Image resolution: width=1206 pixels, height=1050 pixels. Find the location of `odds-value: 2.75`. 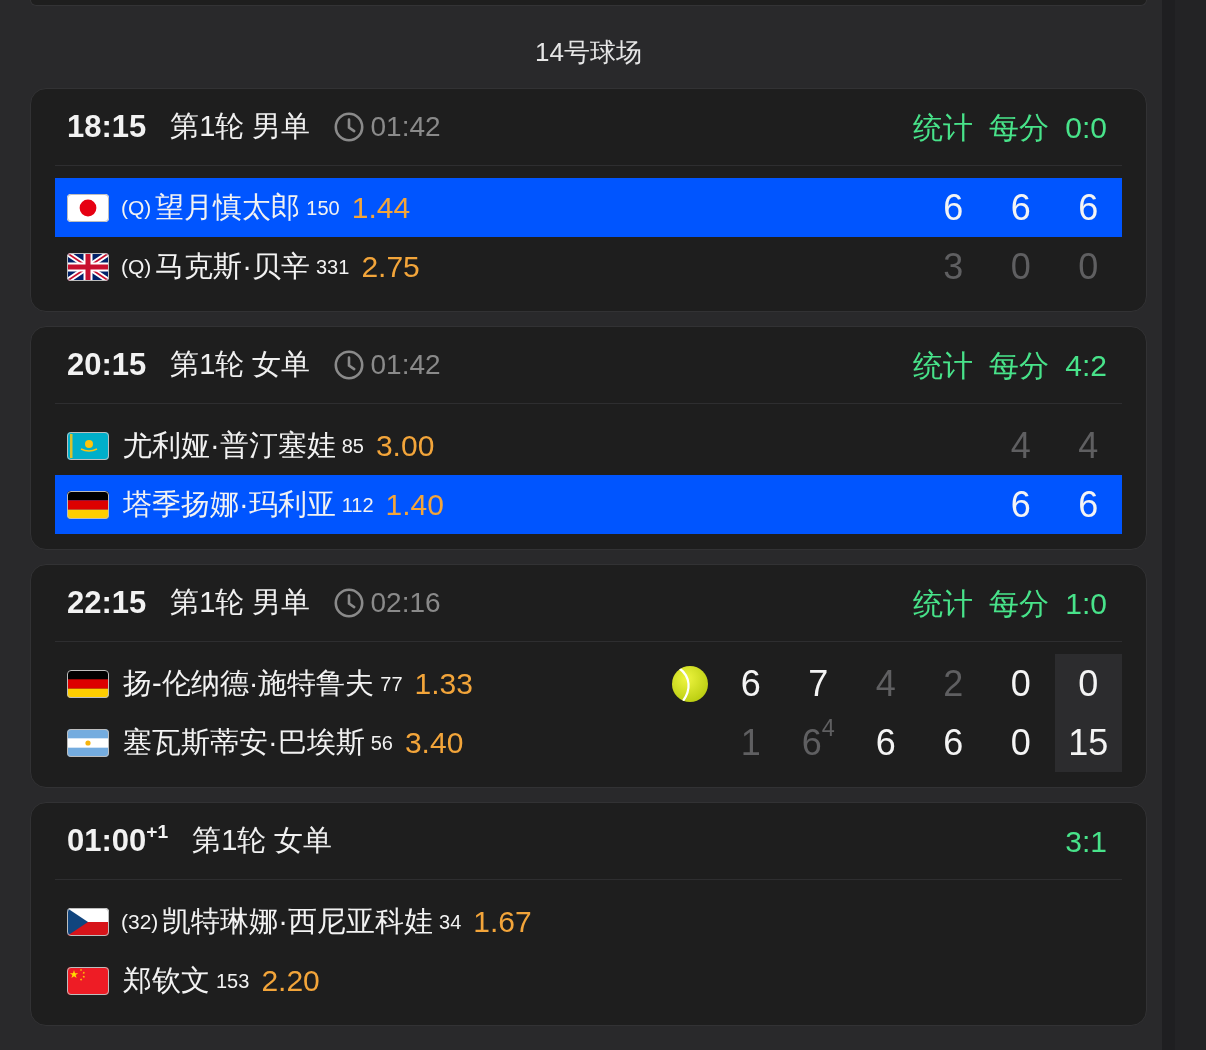

odds-value: 2.75 is located at coordinates (390, 267).